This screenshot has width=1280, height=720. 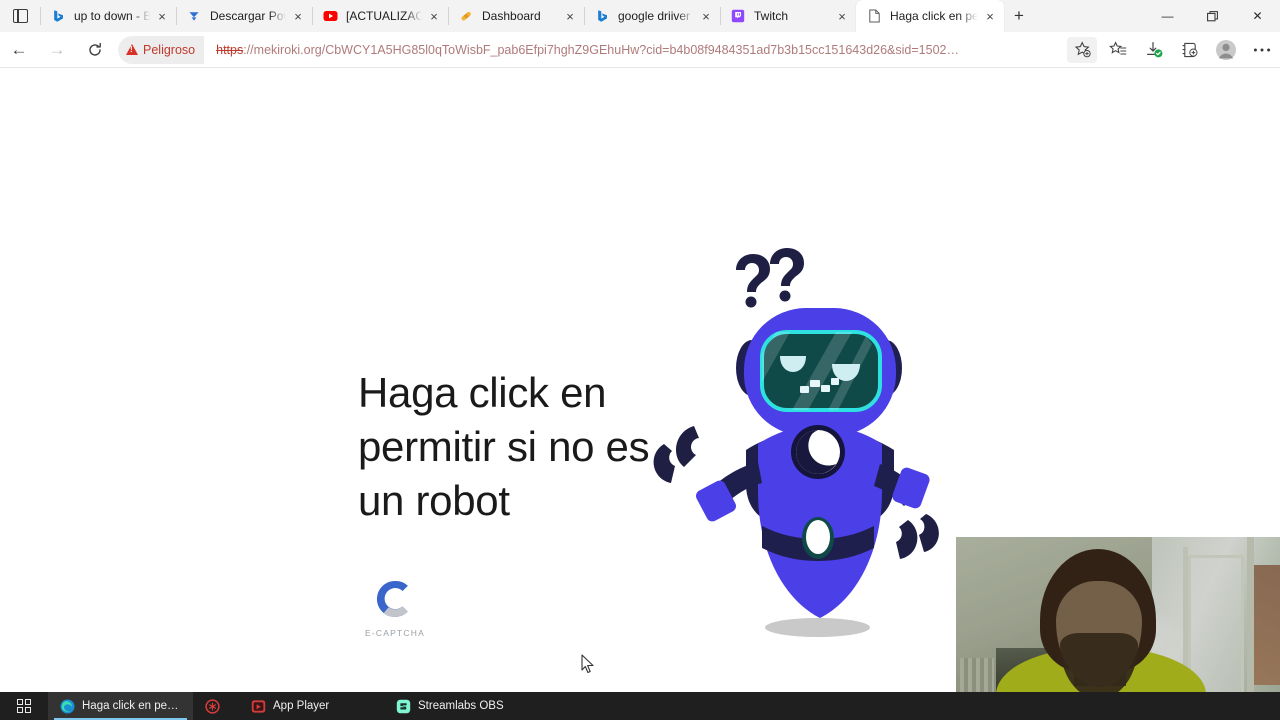 I want to click on tab-title: google driiver - B, so click(x=656, y=16).